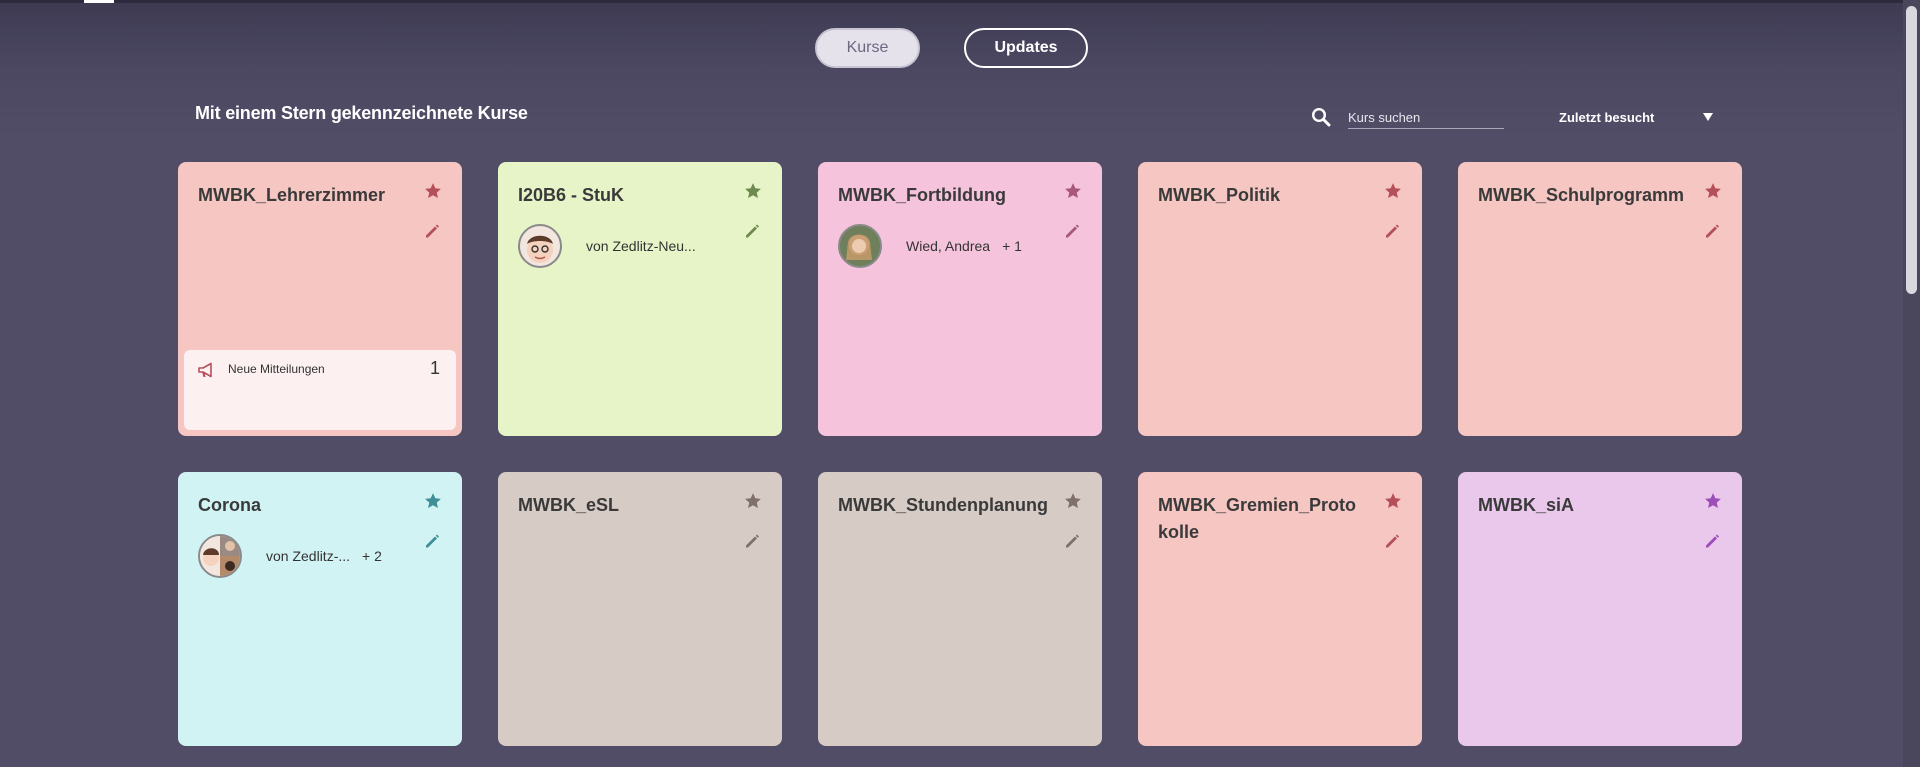 This screenshot has height=767, width=1920. Describe the element at coordinates (960, 609) in the screenshot. I see `course-card: MWBK_Stundenplanung` at that location.